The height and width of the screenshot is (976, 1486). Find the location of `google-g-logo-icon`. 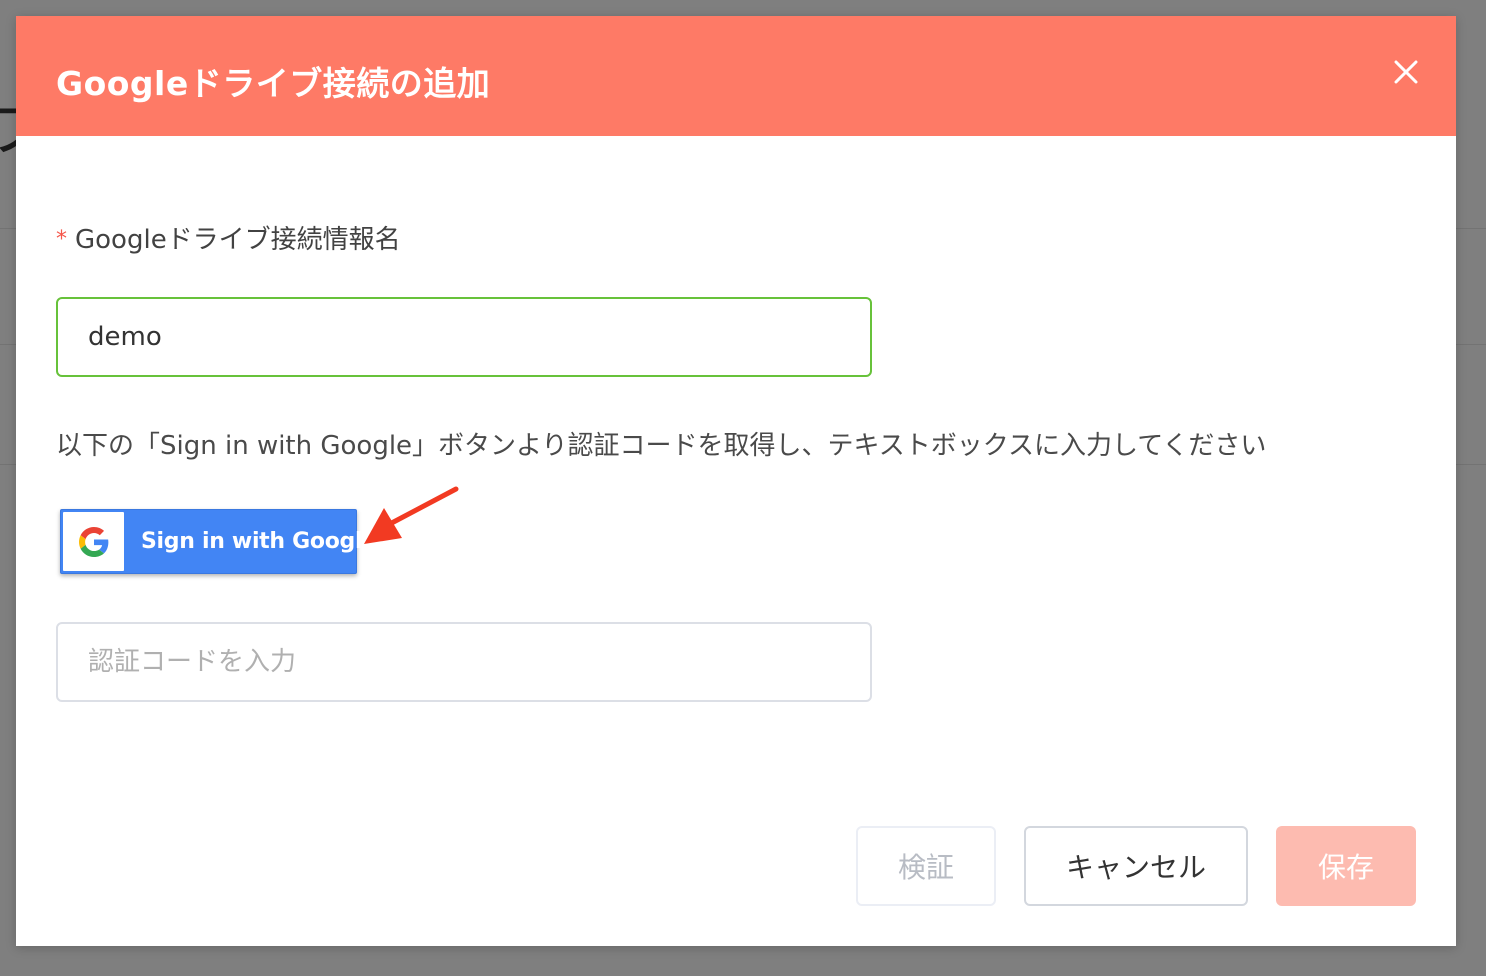

google-g-logo-icon is located at coordinates (94, 542).